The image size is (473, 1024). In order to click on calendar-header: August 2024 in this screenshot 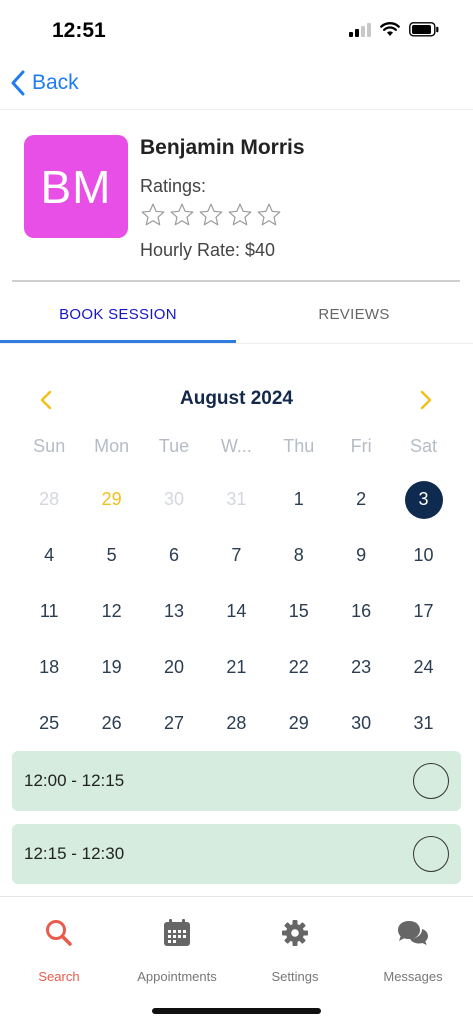, I will do `click(236, 400)`.